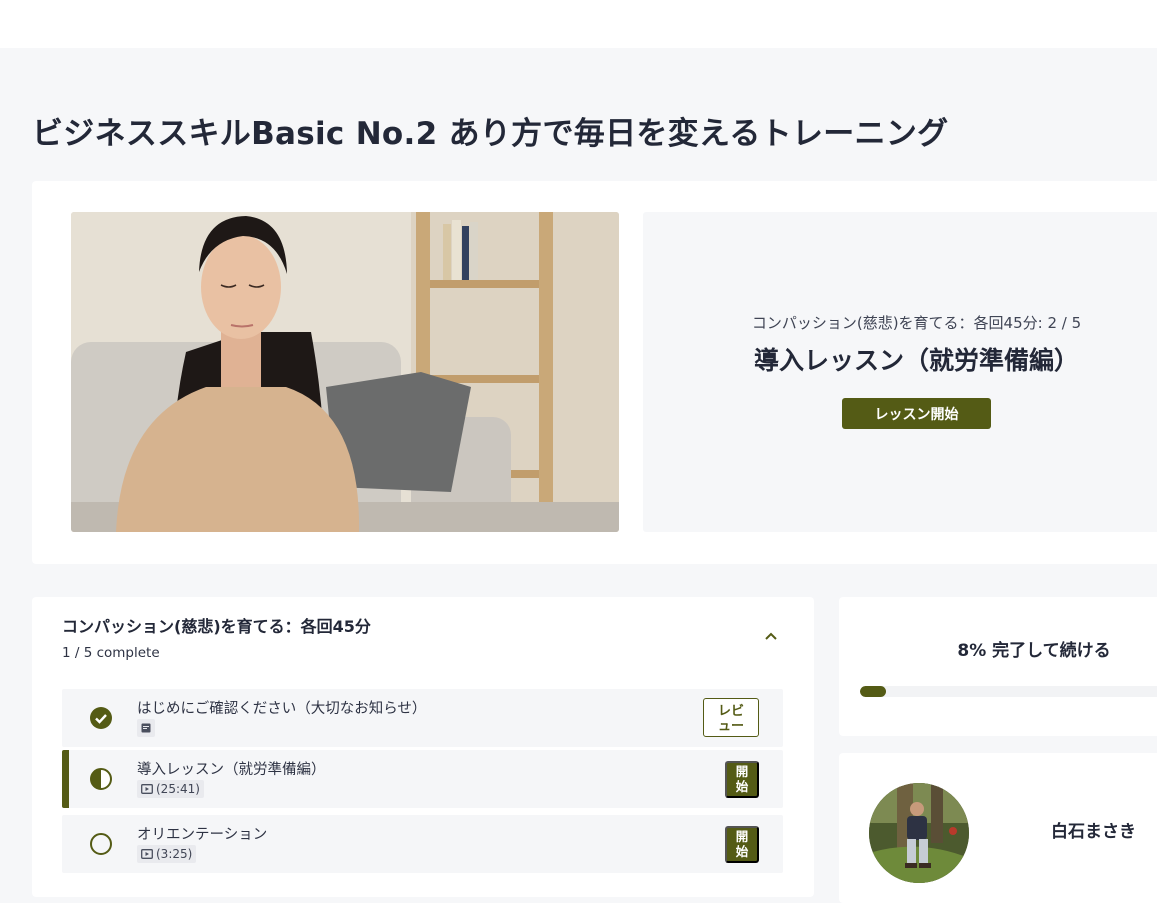 This screenshot has height=903, width=1157. What do you see at coordinates (919, 833) in the screenshot?
I see `author-avatar` at bounding box center [919, 833].